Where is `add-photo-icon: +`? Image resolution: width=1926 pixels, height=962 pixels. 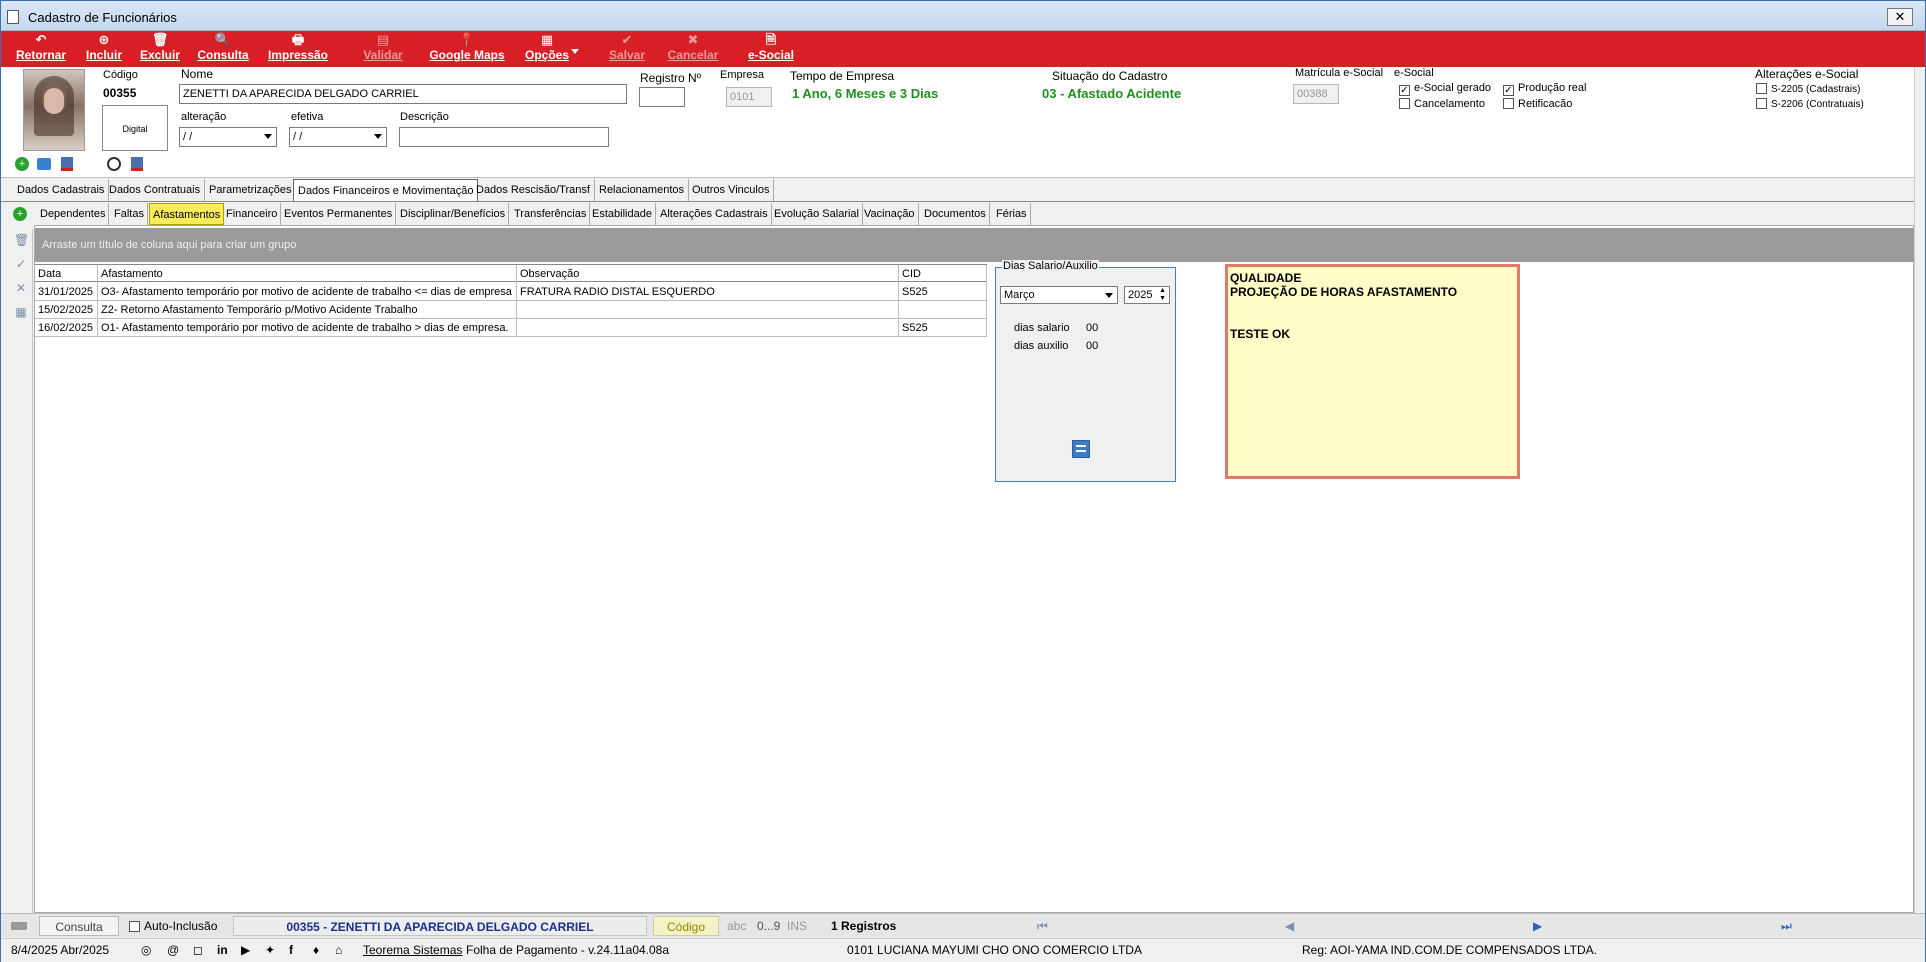 add-photo-icon: + is located at coordinates (22, 164).